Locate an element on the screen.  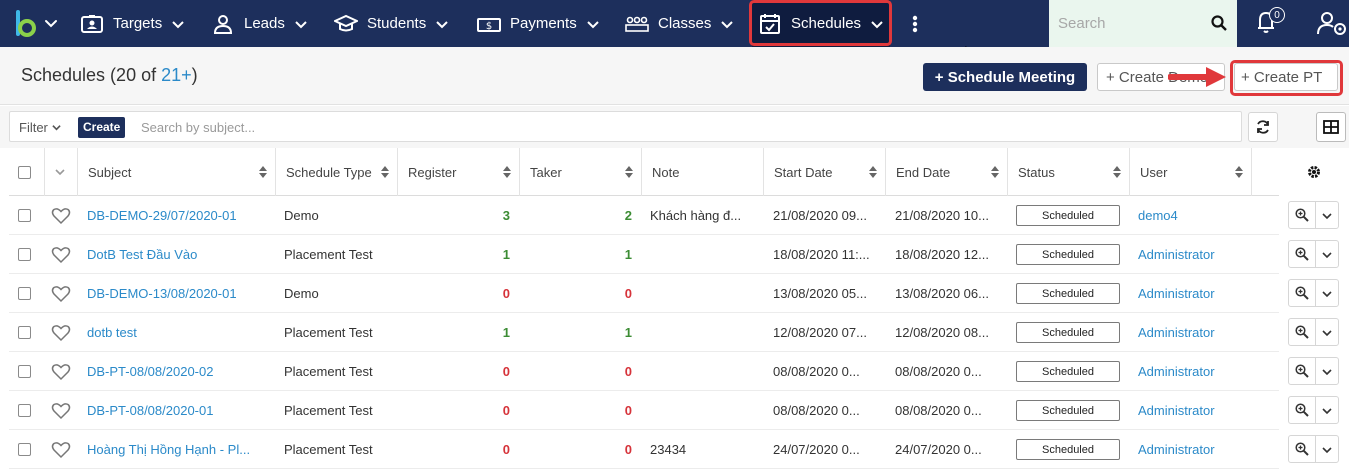
favorite-cell is located at coordinates (62, 332).